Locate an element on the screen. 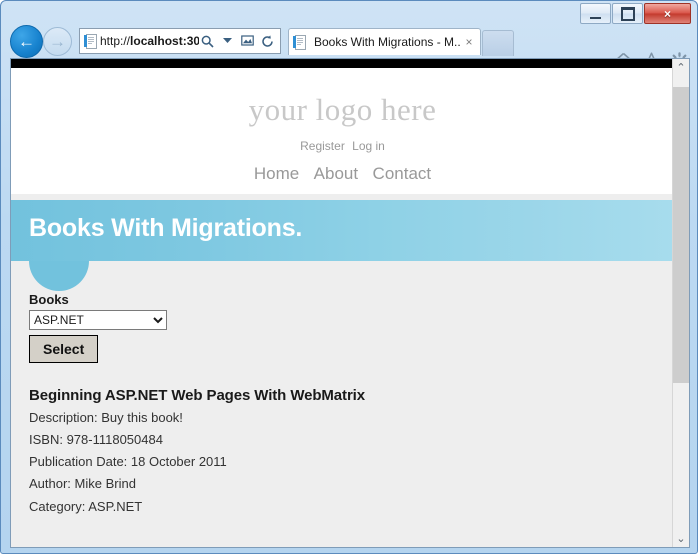  close-icon: × is located at coordinates (667, 13).